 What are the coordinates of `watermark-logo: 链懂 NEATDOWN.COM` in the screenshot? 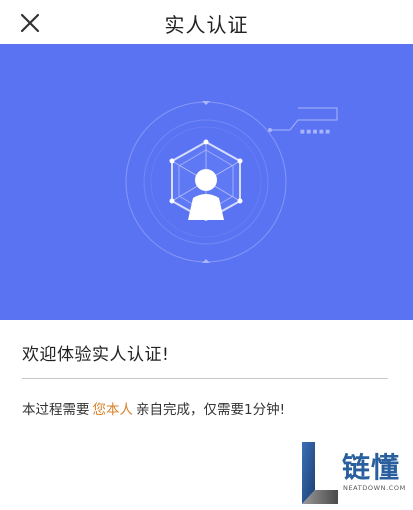 It's located at (355, 474).